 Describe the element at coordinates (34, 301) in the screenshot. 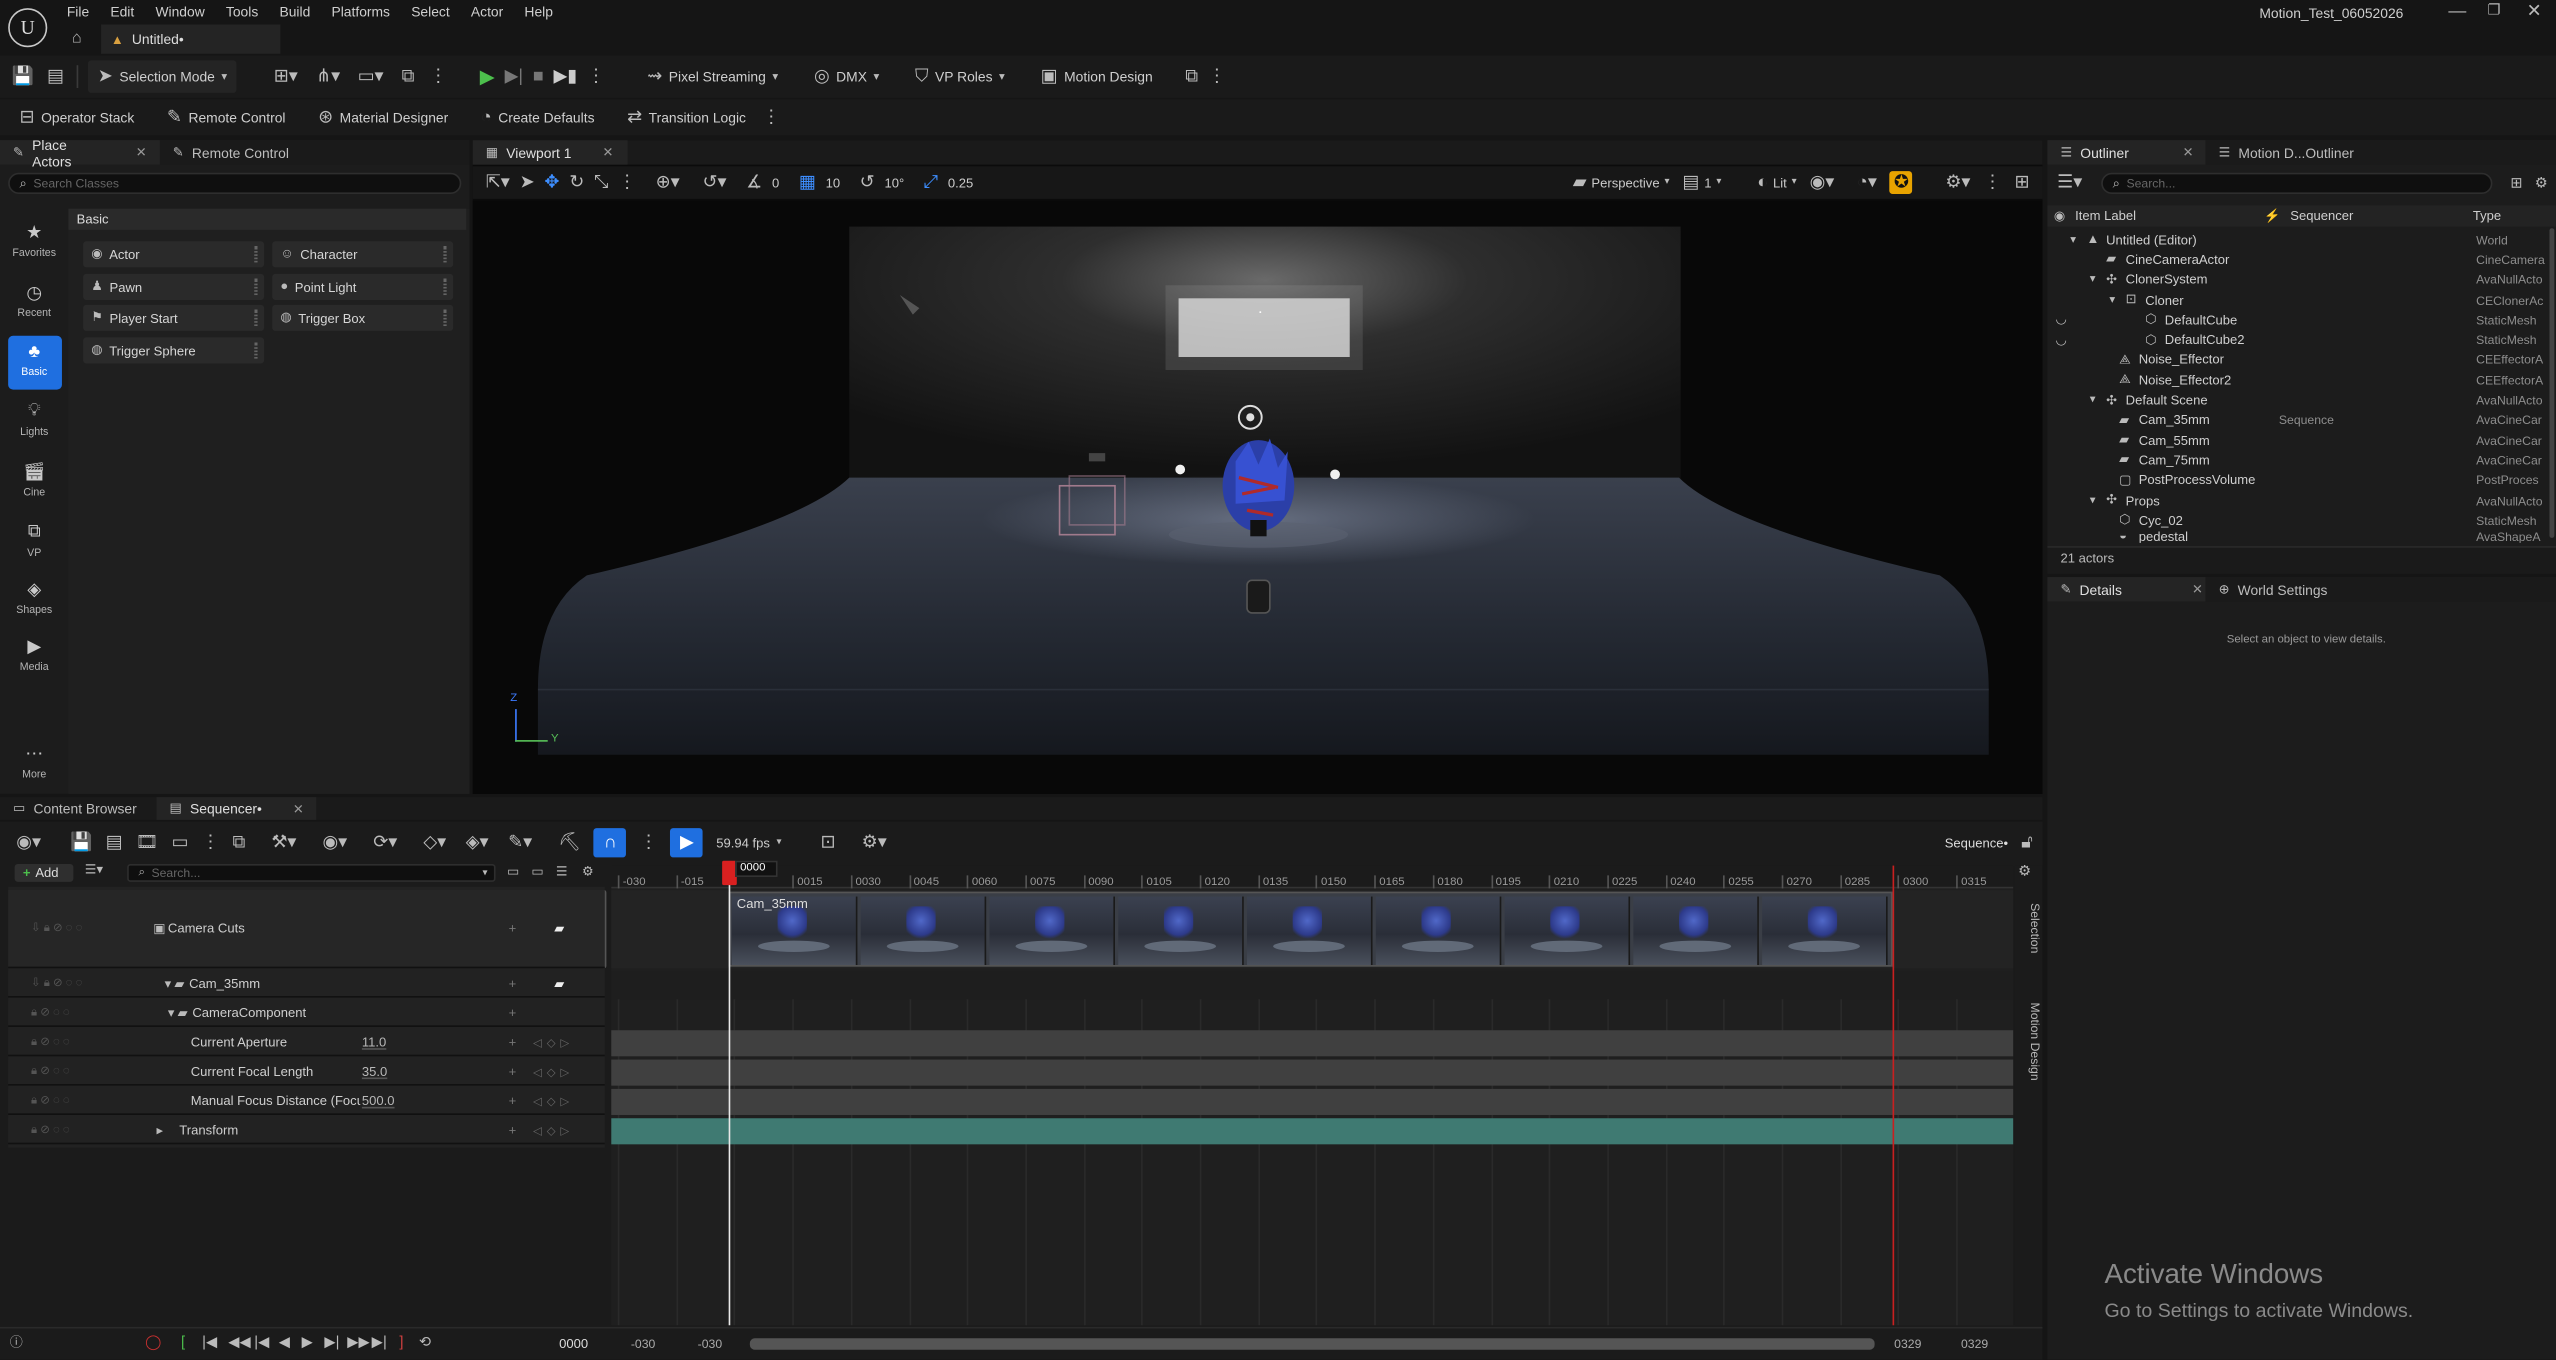

I see `category-recent: ◷ Recent` at that location.